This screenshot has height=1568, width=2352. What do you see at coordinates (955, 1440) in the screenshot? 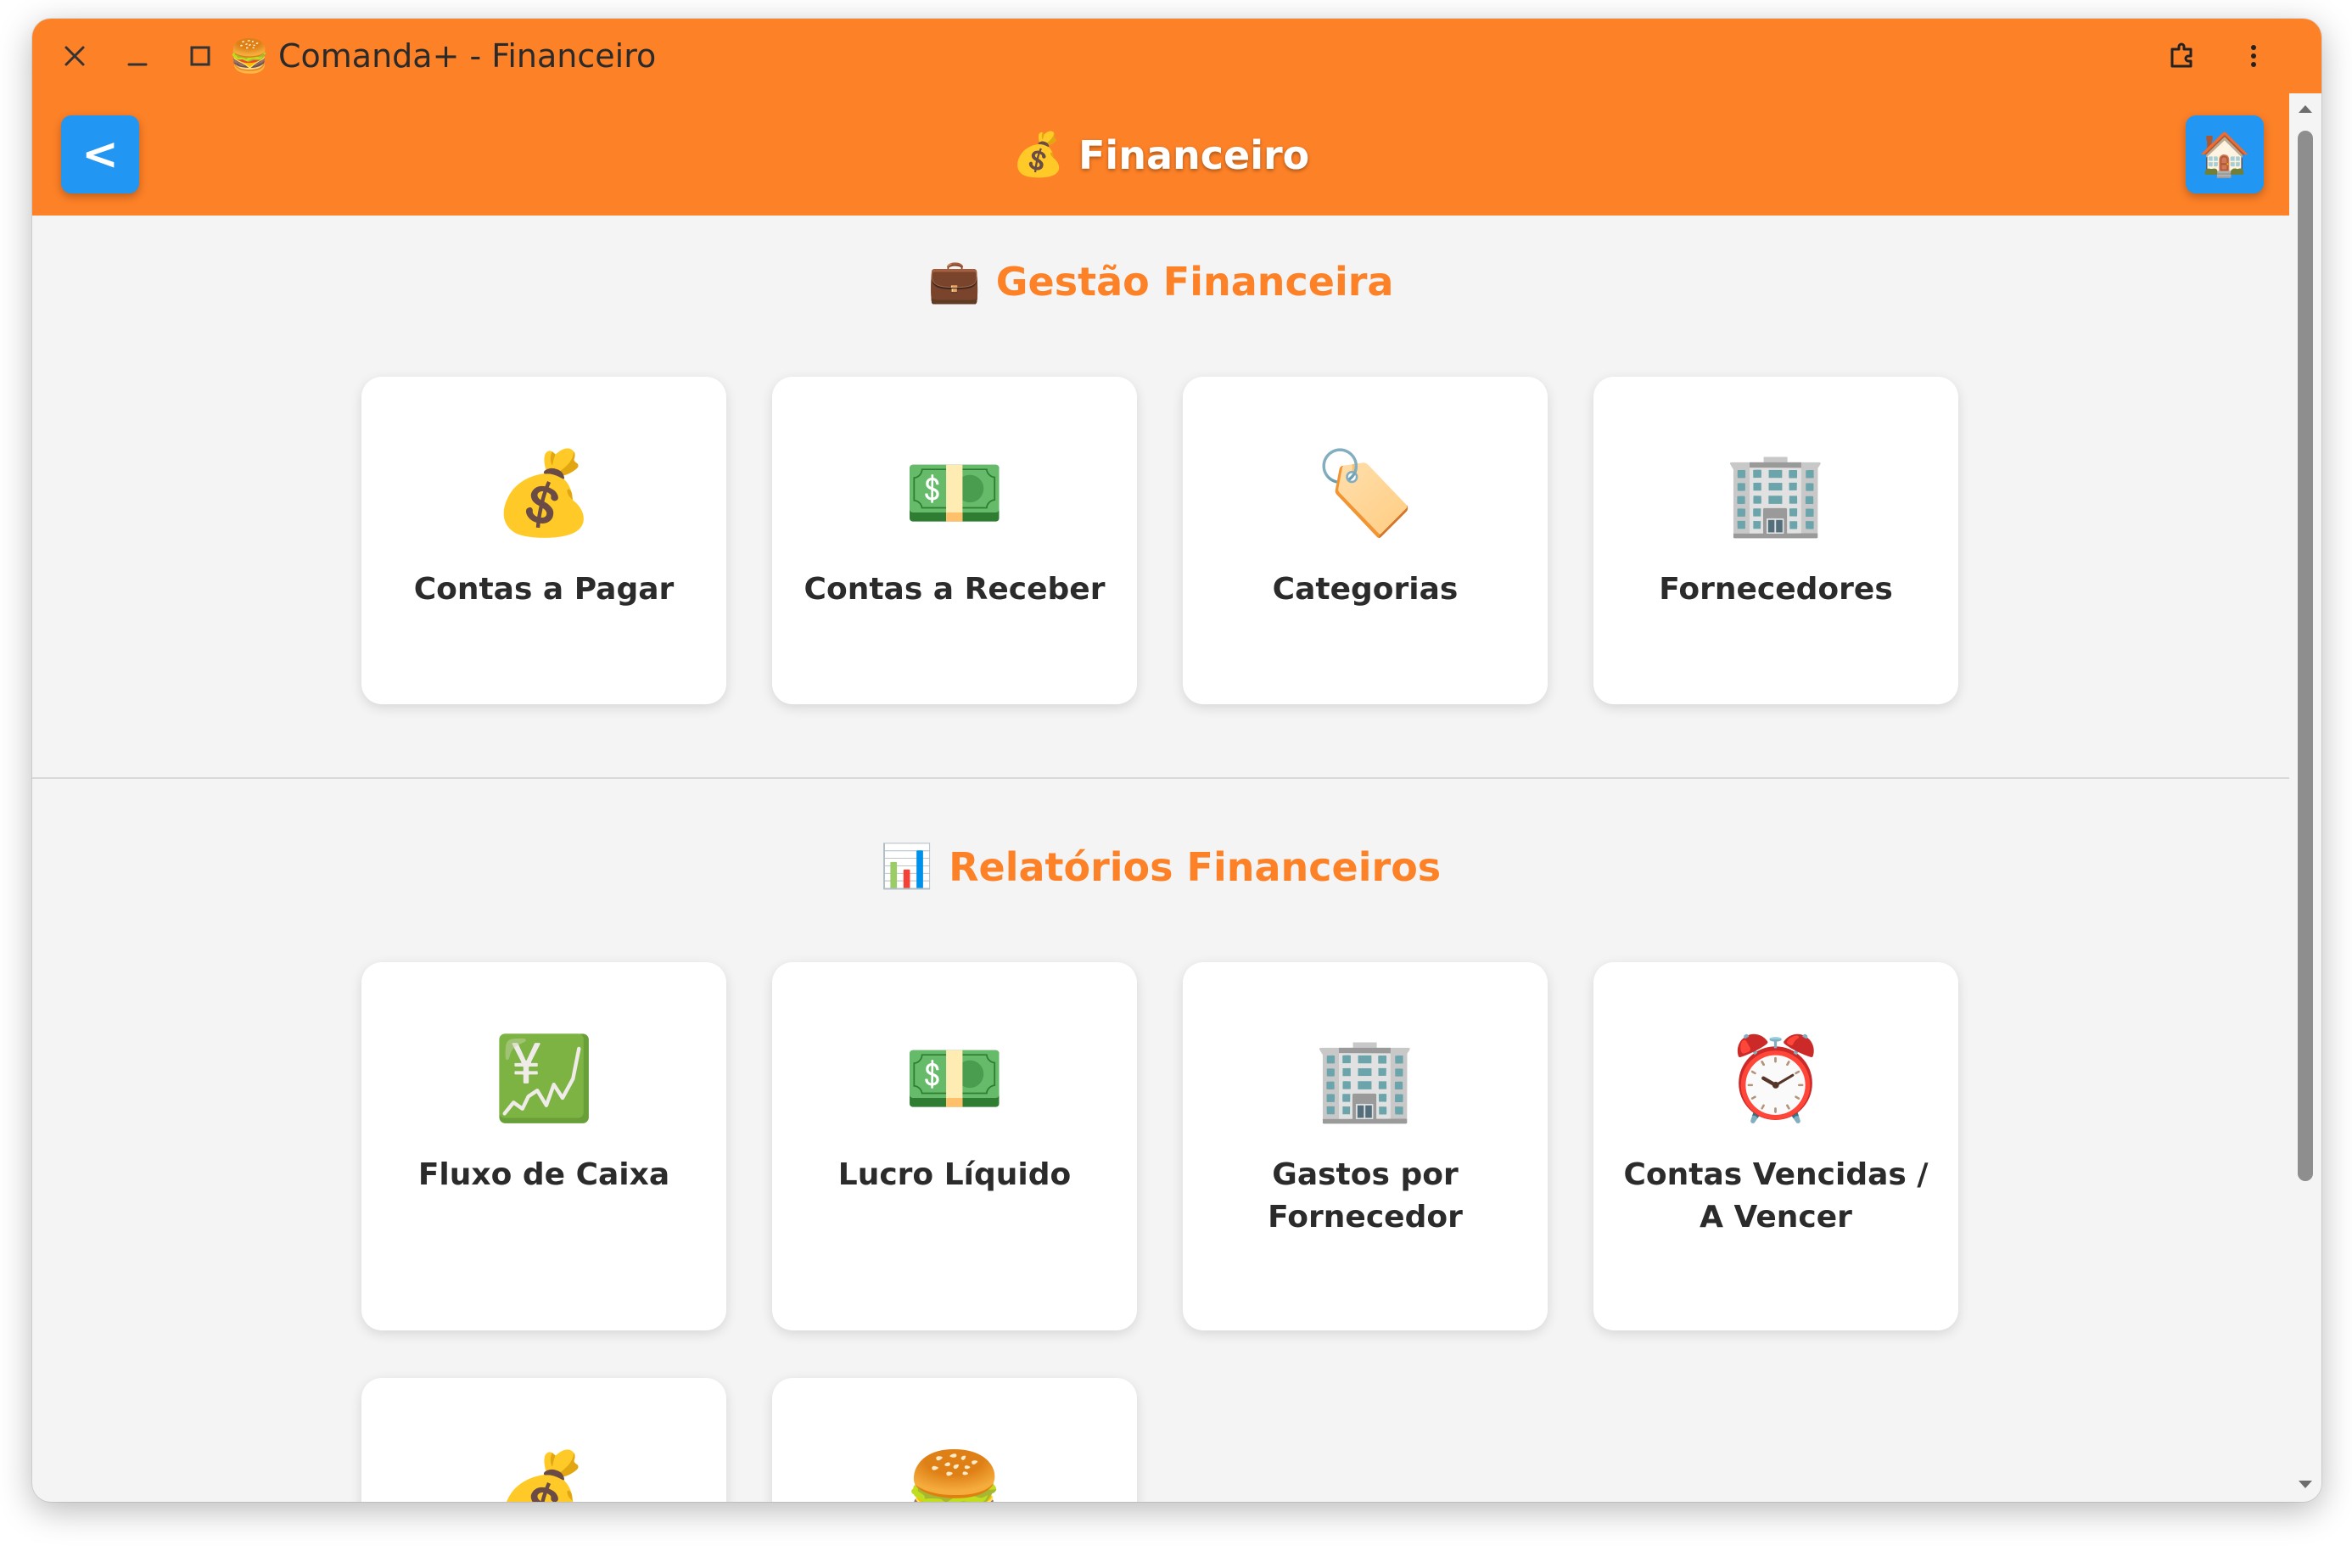
I see `card-partial-burger: 🍔` at bounding box center [955, 1440].